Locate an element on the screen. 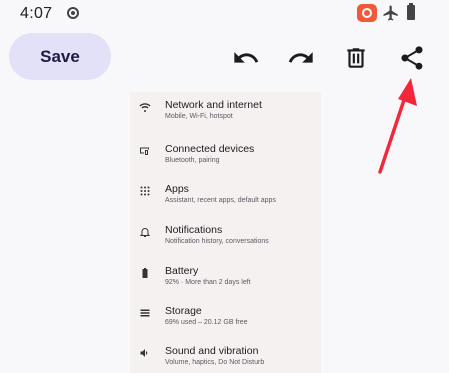 This screenshot has height=373, width=449. item-title: Battery is located at coordinates (182, 271).